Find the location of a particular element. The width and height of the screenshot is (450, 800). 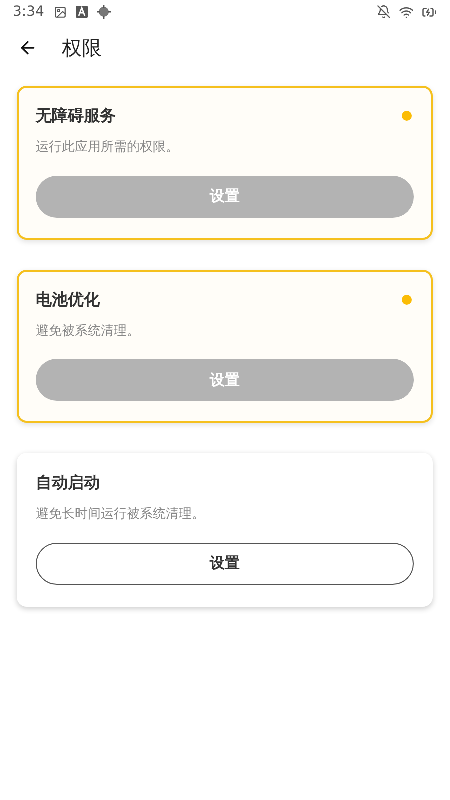

card-title: 无障碍服务 is located at coordinates (76, 116).